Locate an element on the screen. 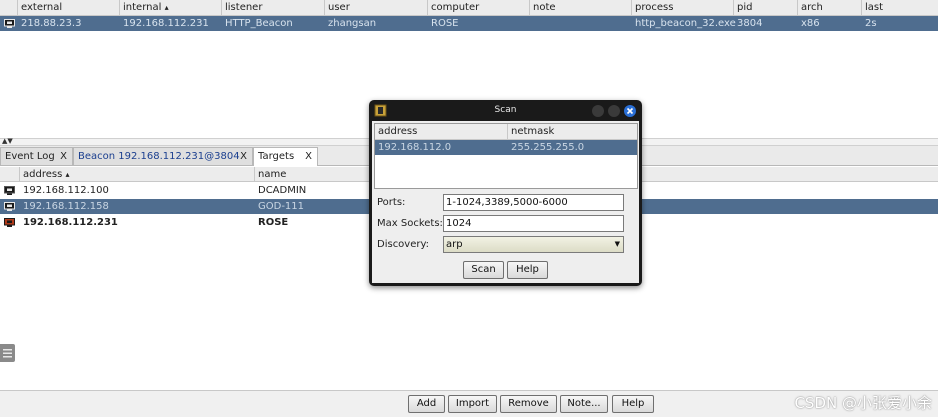 The height and width of the screenshot is (417, 938). column-header-note: note is located at coordinates (581, 7).